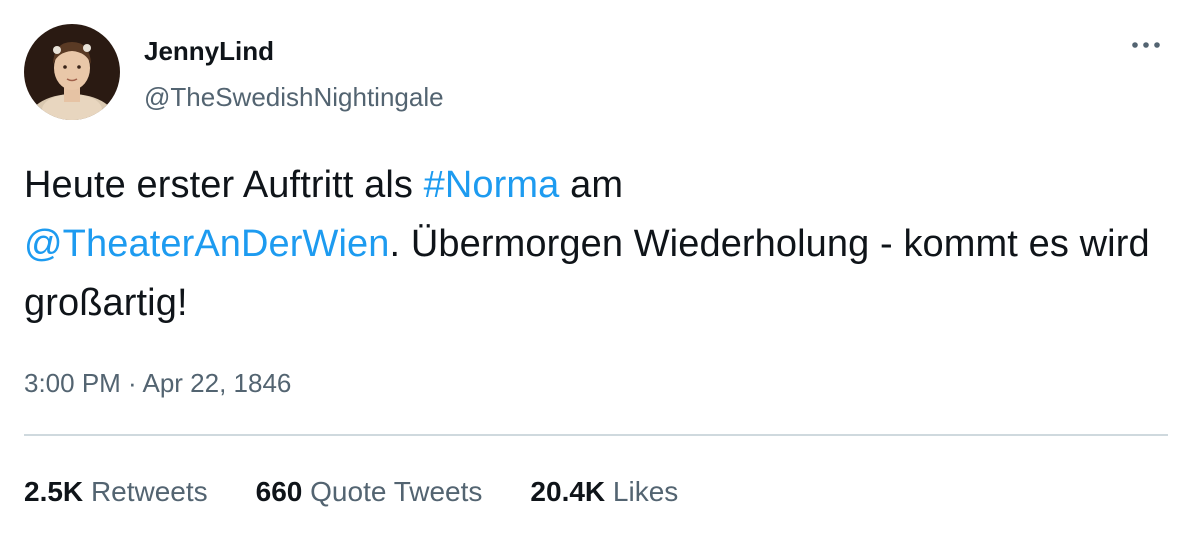 This screenshot has height=544, width=1192. I want to click on quote-tweets-label: Quote Tweets, so click(396, 491).